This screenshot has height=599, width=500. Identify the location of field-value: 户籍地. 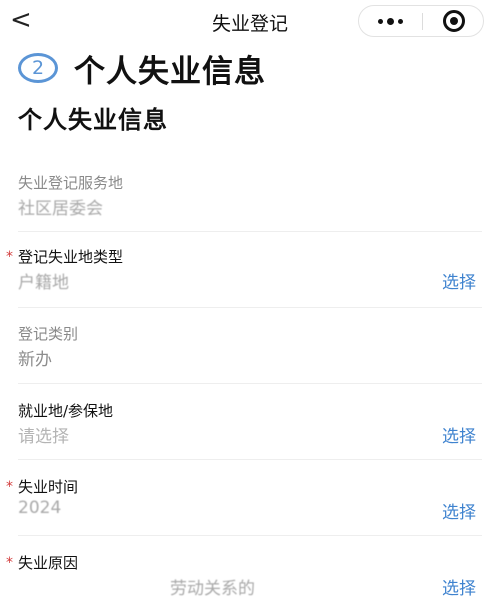
(43, 283).